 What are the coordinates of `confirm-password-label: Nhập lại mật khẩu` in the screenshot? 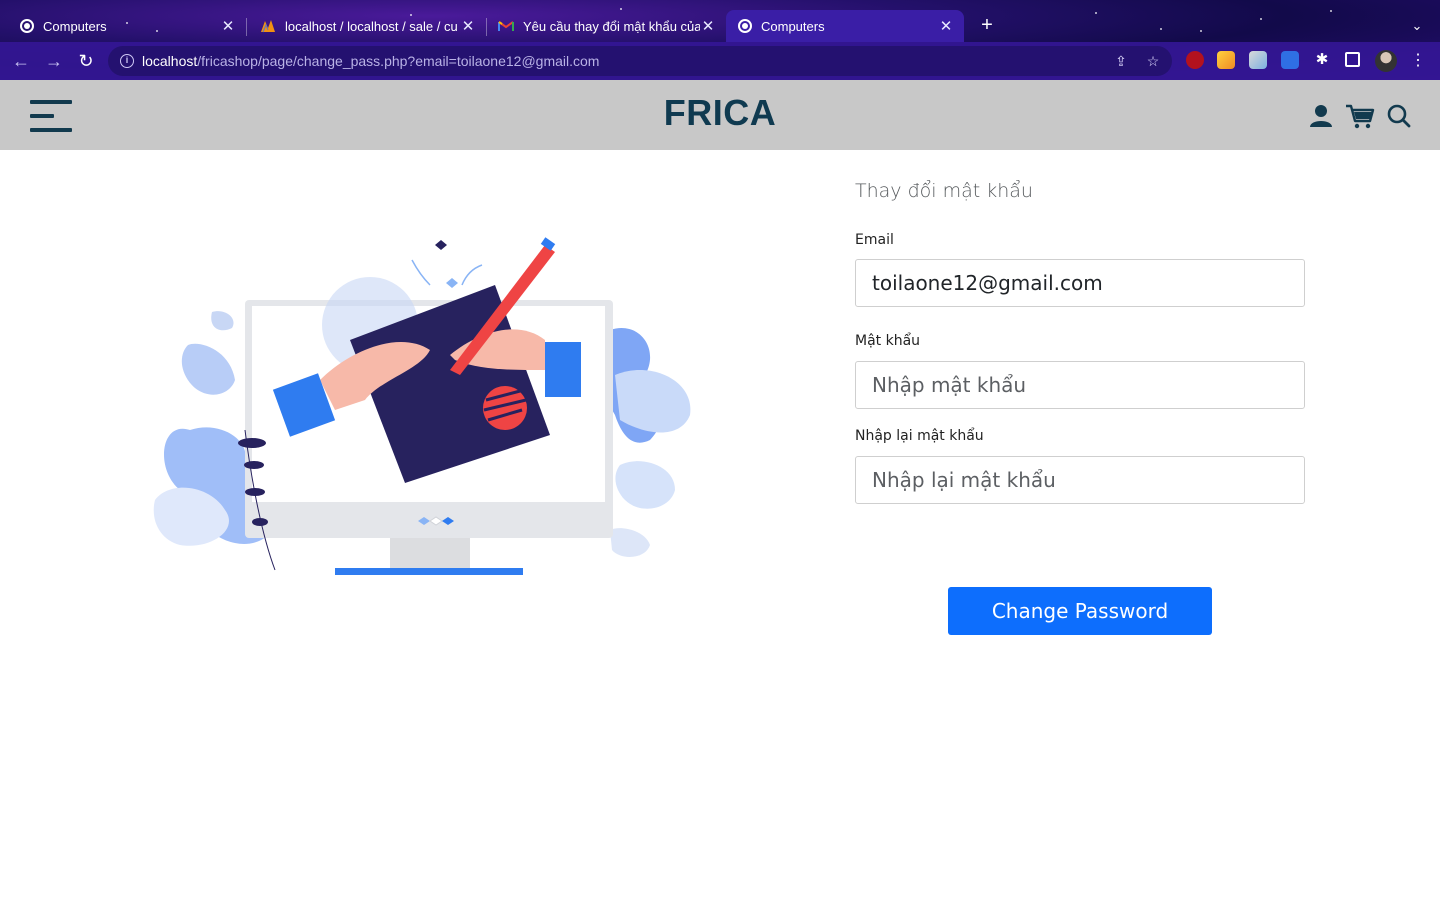 It's located at (919, 436).